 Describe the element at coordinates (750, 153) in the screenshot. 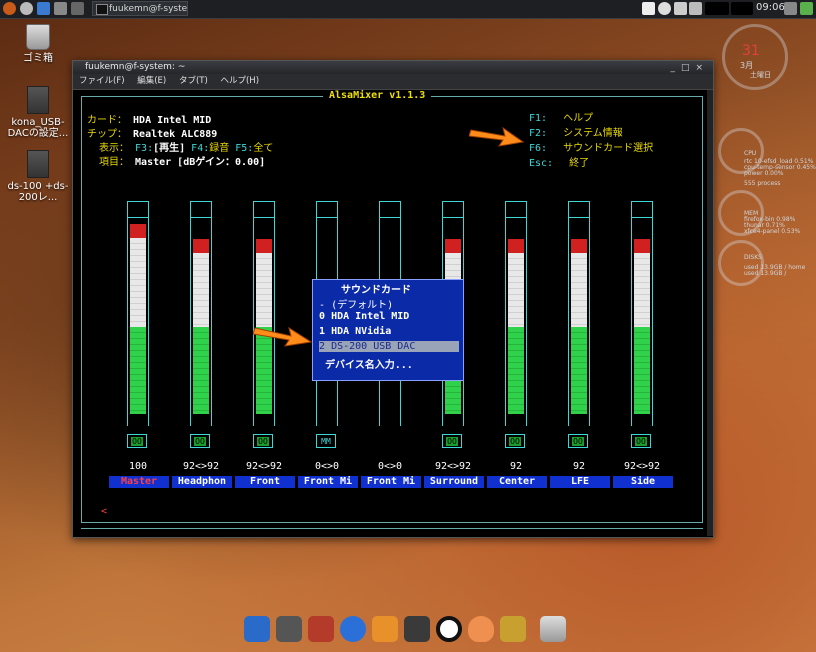

I see `cpu-label: CPU` at that location.